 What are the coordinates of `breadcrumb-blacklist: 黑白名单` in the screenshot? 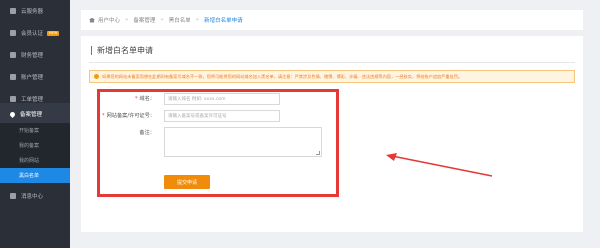 It's located at (180, 20).